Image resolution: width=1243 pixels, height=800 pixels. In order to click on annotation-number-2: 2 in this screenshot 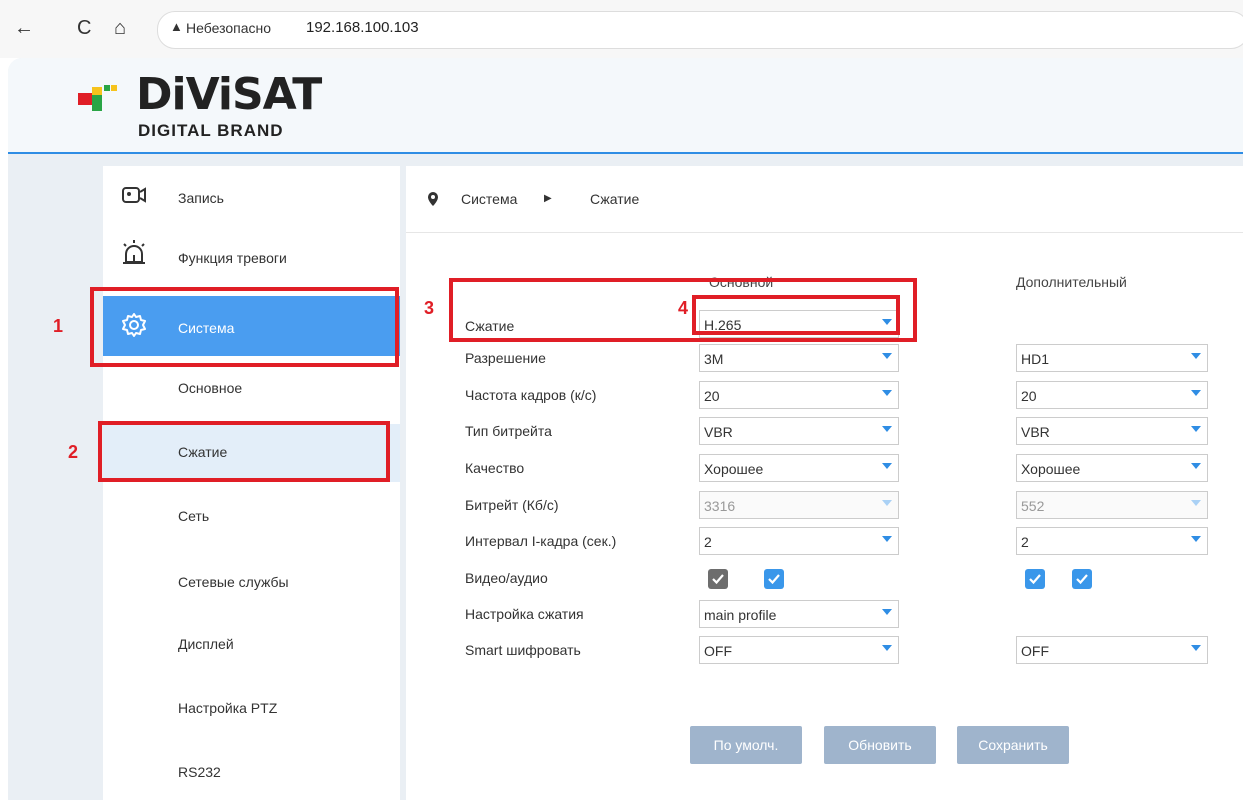, I will do `click(73, 452)`.